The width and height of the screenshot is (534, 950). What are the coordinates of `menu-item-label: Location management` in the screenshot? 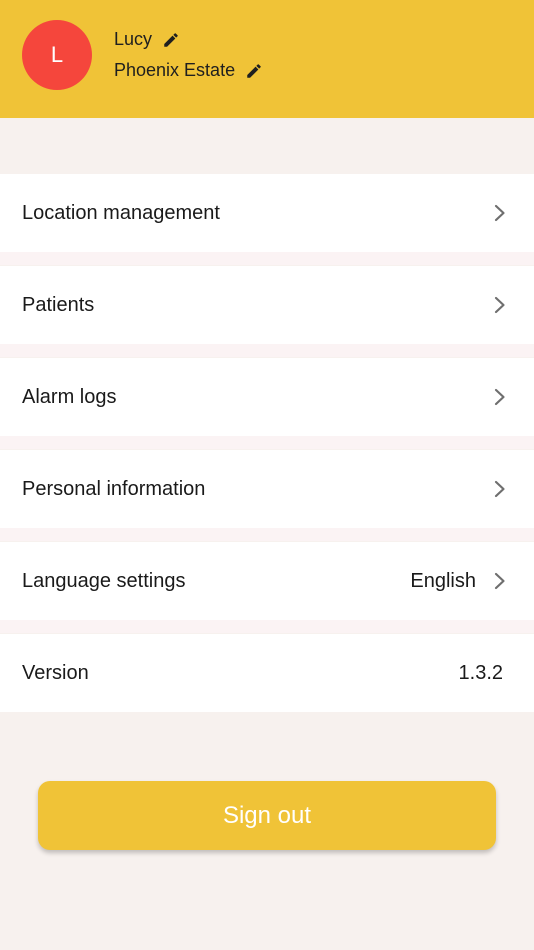 It's located at (121, 212).